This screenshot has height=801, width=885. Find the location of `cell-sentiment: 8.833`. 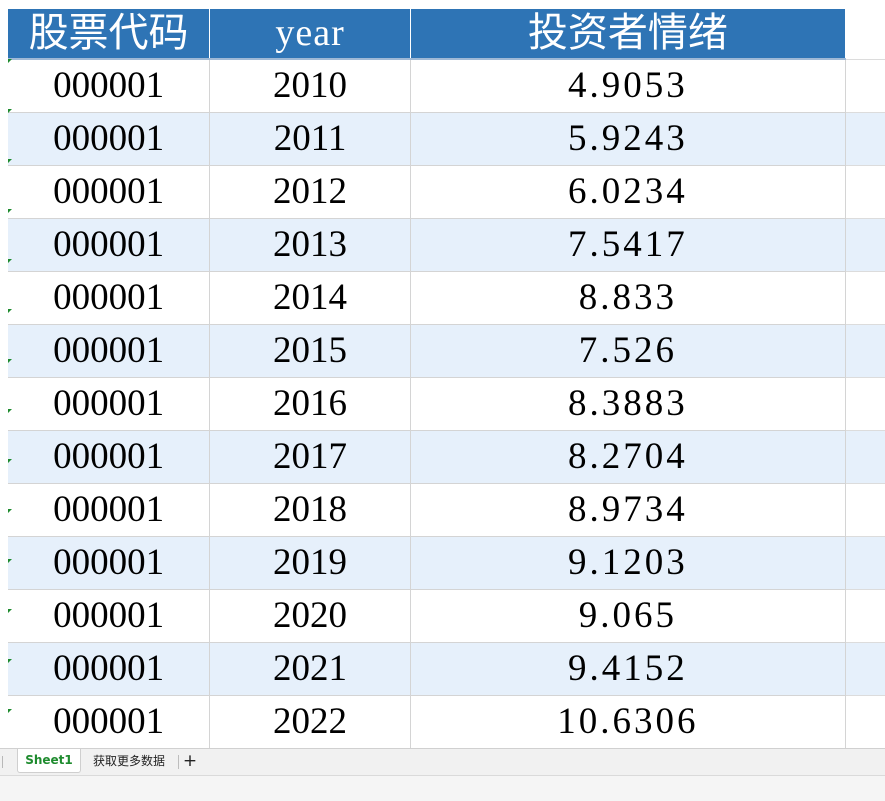

cell-sentiment: 8.833 is located at coordinates (628, 298).